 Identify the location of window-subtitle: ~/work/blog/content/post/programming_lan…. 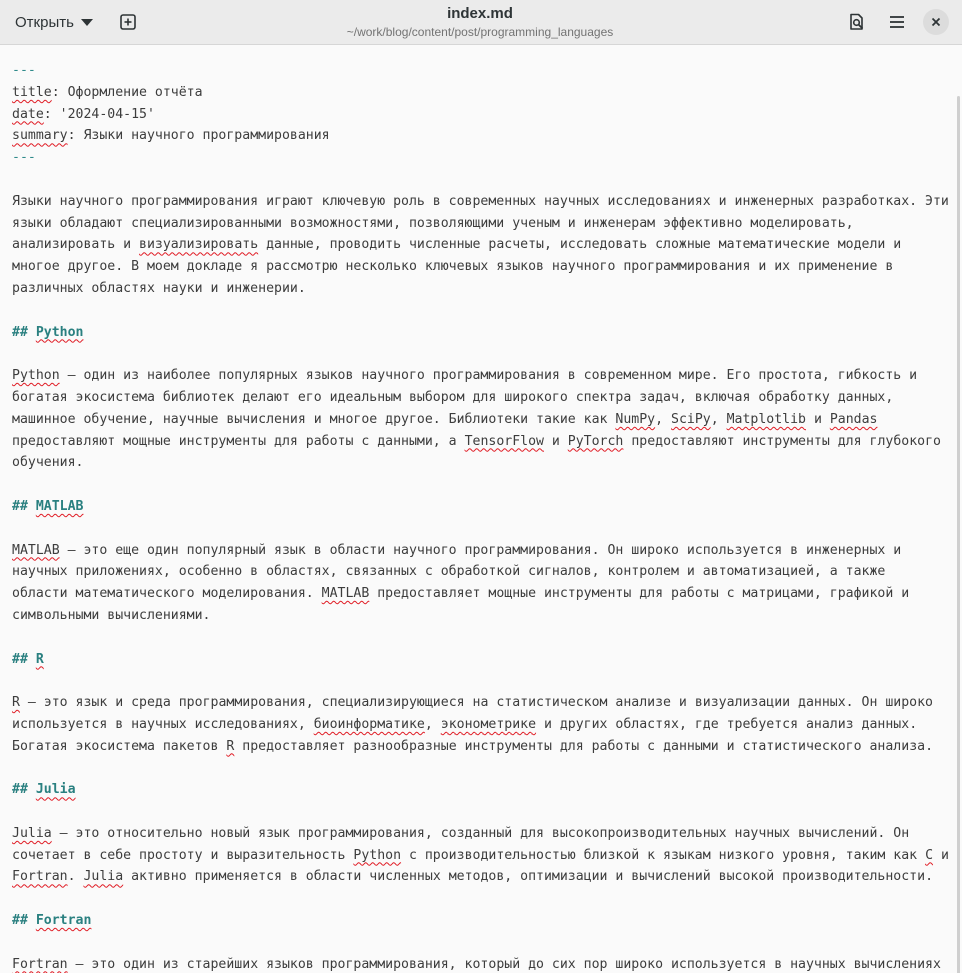
(480, 32).